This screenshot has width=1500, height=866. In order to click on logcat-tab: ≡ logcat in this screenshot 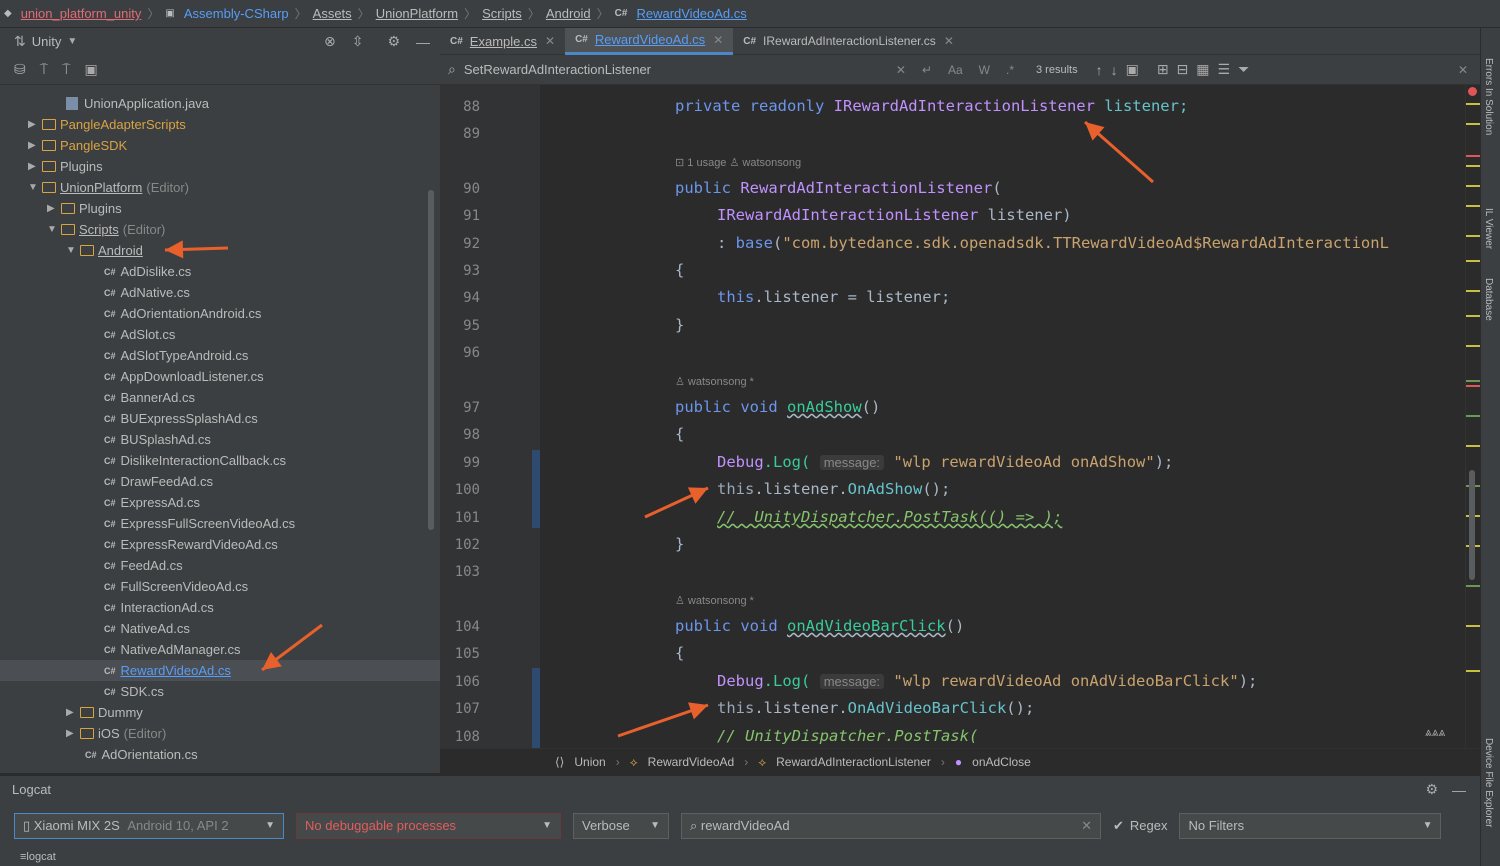, I will do `click(740, 857)`.